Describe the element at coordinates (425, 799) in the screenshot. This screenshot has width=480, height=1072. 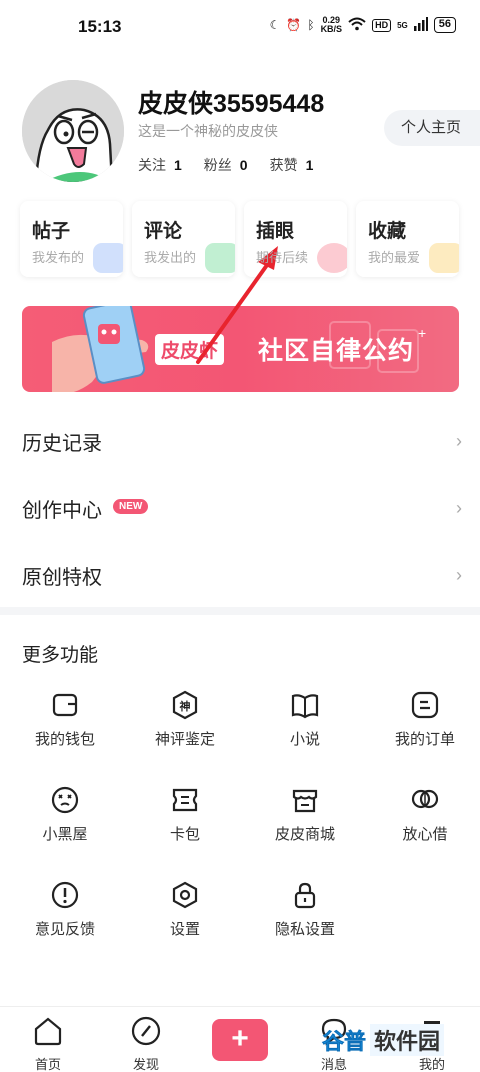
I see `loan-icon` at that location.